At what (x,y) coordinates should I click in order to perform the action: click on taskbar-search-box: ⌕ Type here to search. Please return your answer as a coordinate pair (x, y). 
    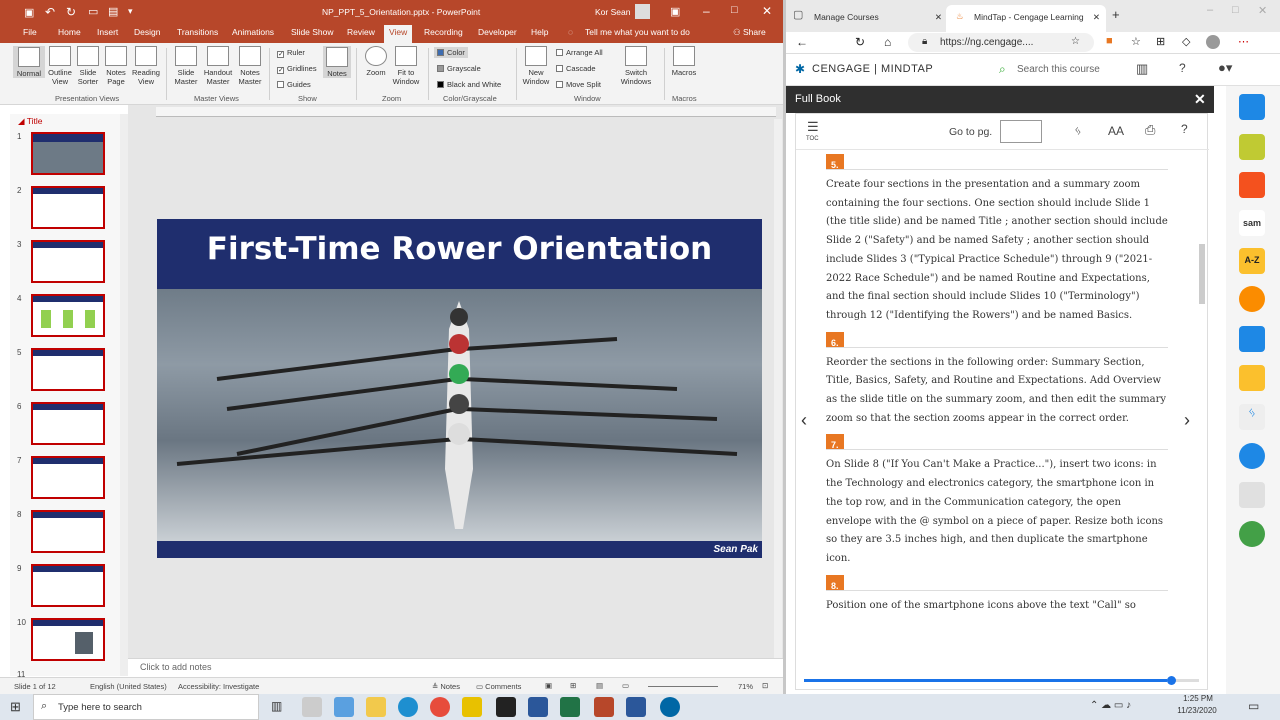
    Looking at the image, I should click on (146, 707).